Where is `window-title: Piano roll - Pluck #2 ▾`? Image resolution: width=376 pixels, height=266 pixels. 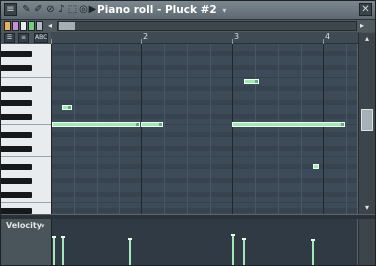 window-title: Piano roll - Pluck #2 ▾ is located at coordinates (161, 10).